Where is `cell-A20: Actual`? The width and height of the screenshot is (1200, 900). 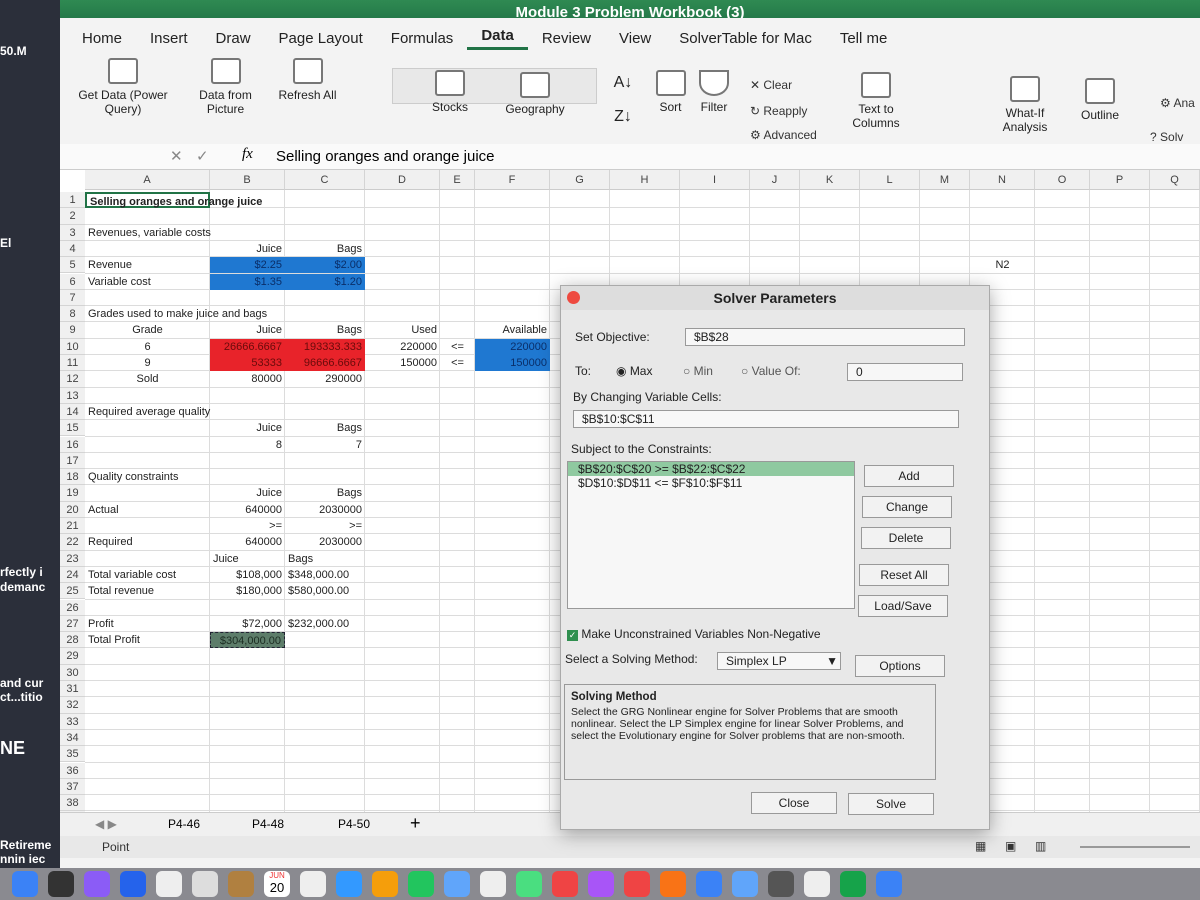 cell-A20: Actual is located at coordinates (147, 510).